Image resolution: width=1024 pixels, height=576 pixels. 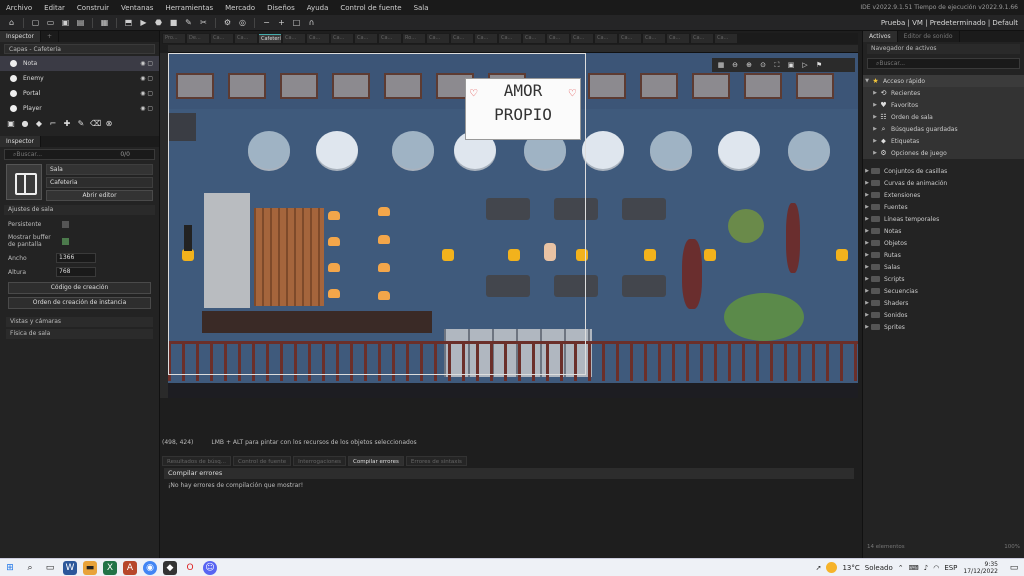 I want to click on amor-propio-sign: ♡ ♡ AMOR PROPIO, so click(x=523, y=109).